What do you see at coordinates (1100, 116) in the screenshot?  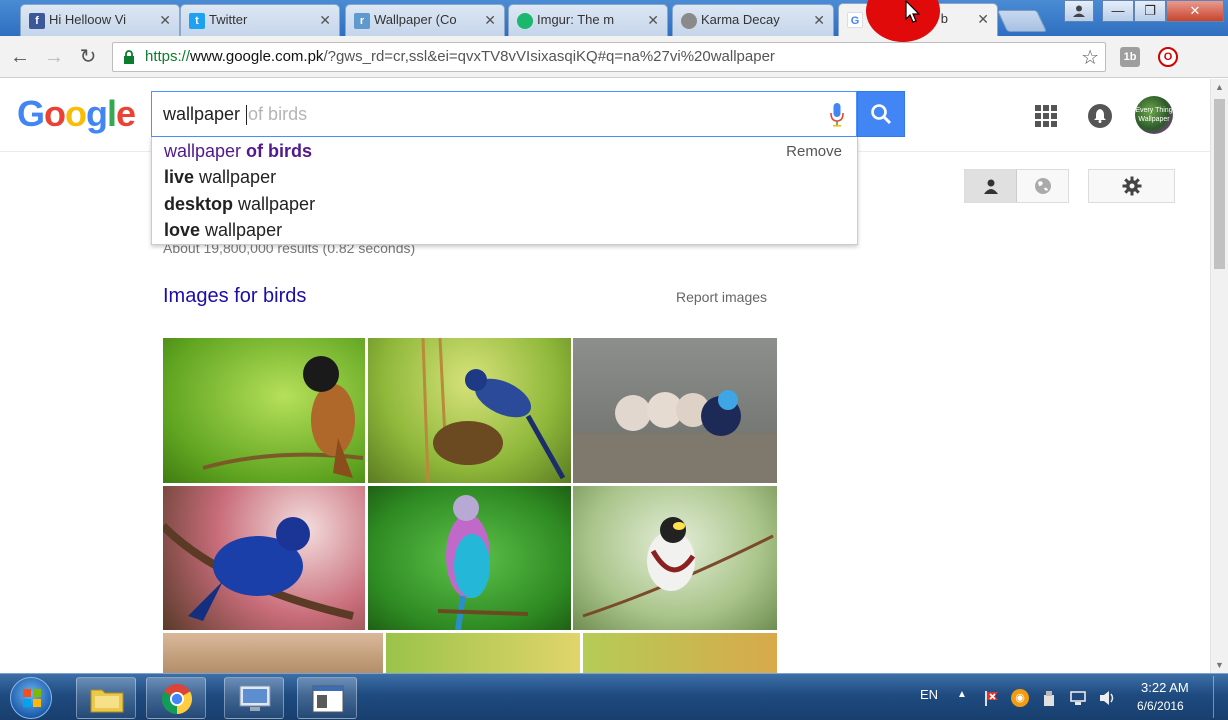 I see `notifications-bell-icon` at bounding box center [1100, 116].